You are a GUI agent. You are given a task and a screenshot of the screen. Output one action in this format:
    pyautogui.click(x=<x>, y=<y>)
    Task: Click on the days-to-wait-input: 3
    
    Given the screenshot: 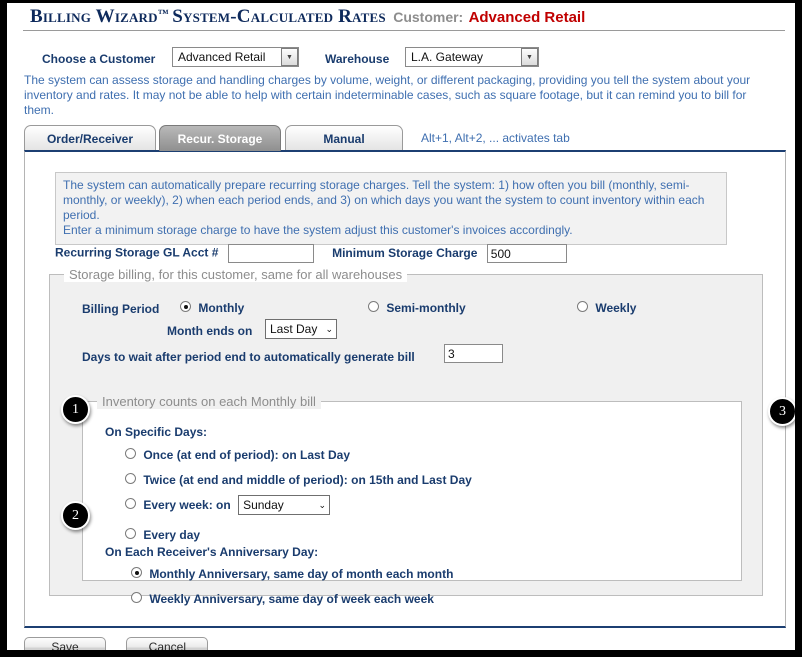 What is the action you would take?
    pyautogui.click(x=473, y=353)
    